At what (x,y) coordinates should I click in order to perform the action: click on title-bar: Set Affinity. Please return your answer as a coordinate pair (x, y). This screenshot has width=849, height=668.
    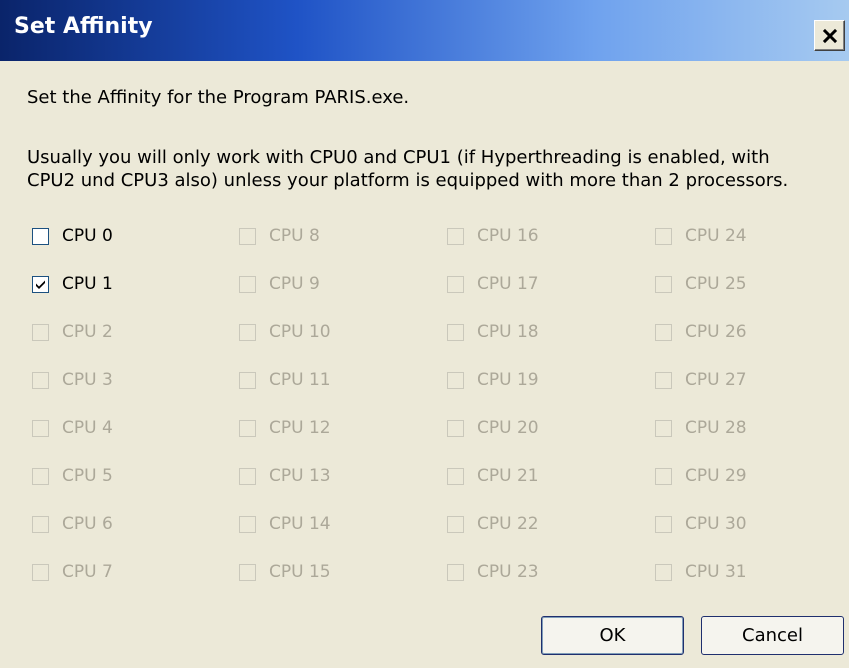
    Looking at the image, I should click on (424, 30).